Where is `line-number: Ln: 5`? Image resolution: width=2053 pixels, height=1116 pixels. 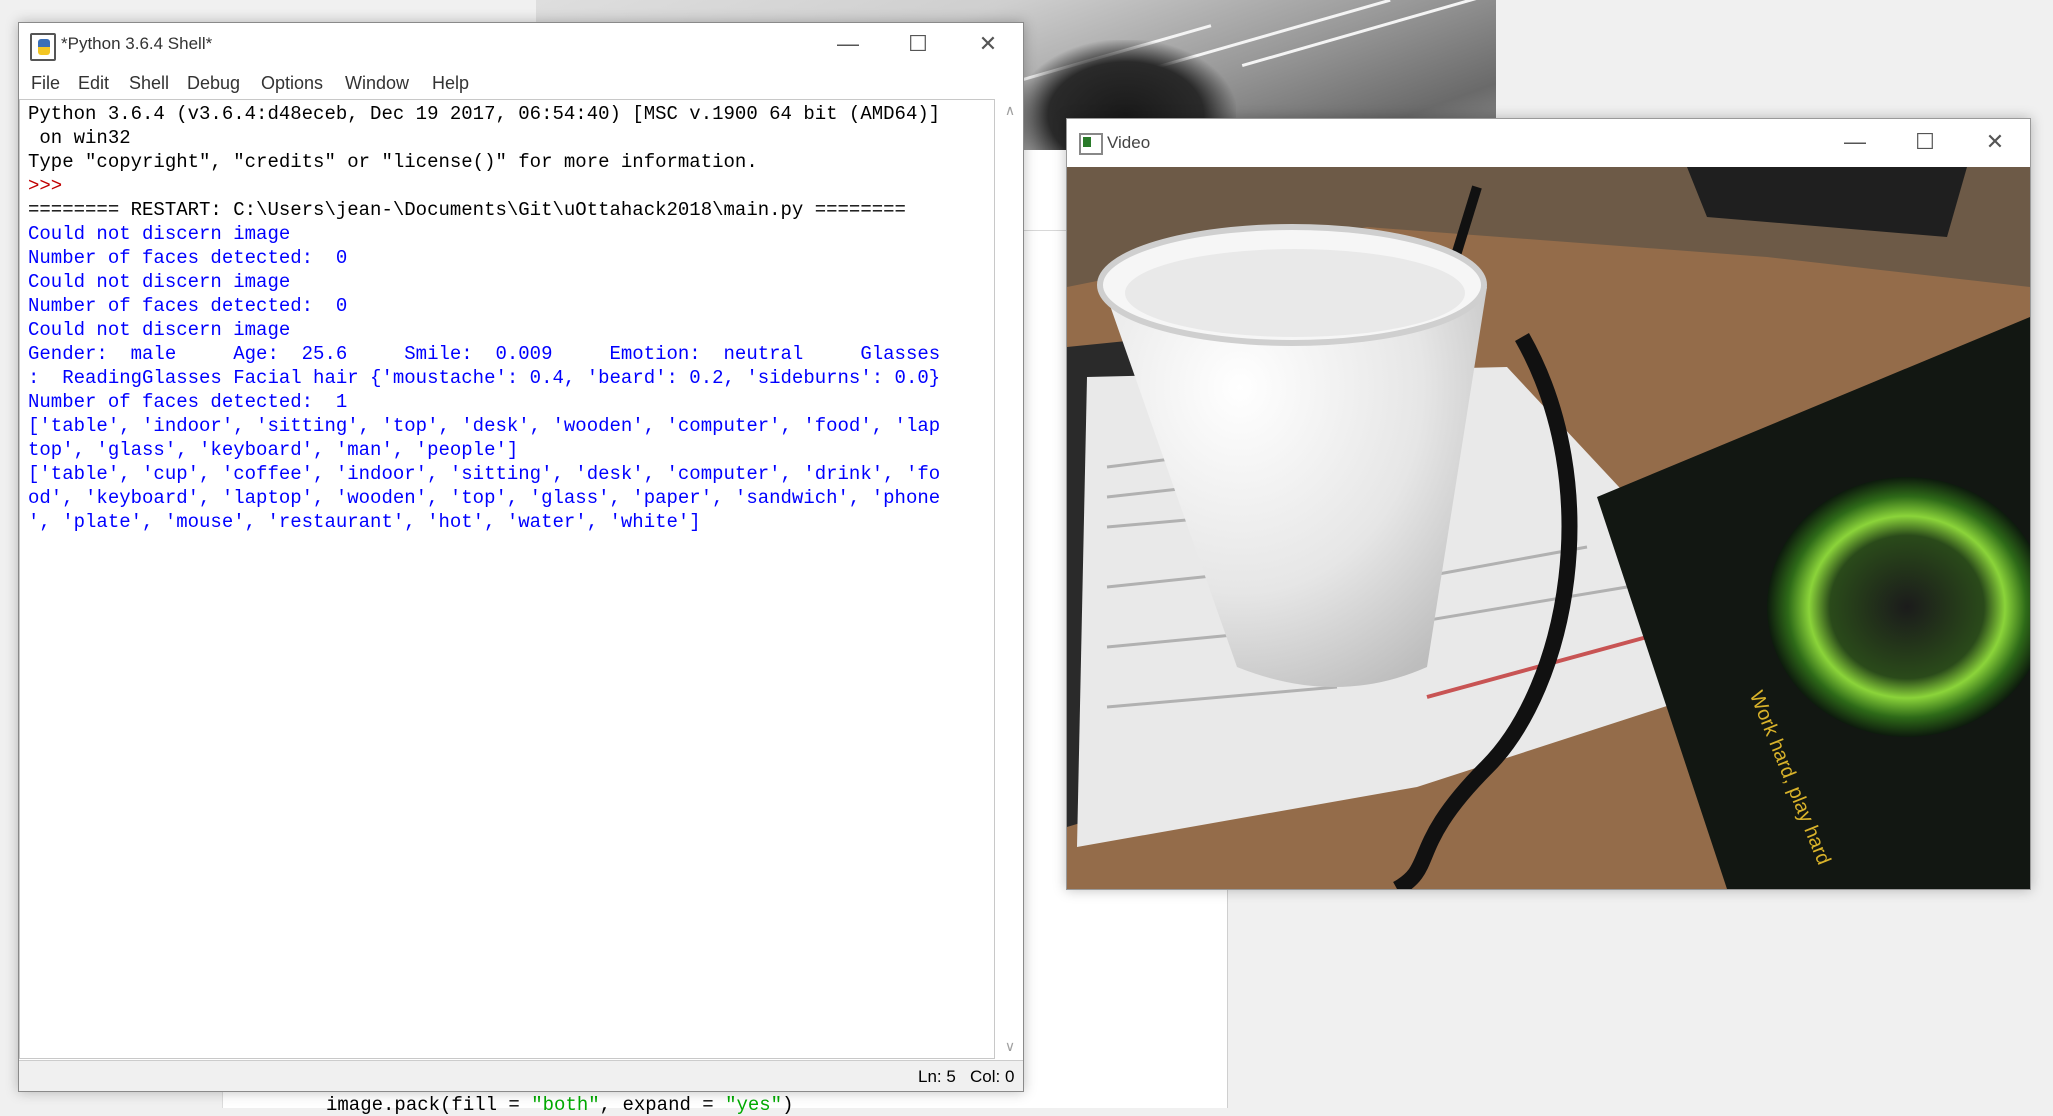
line-number: Ln: 5 is located at coordinates (937, 1076).